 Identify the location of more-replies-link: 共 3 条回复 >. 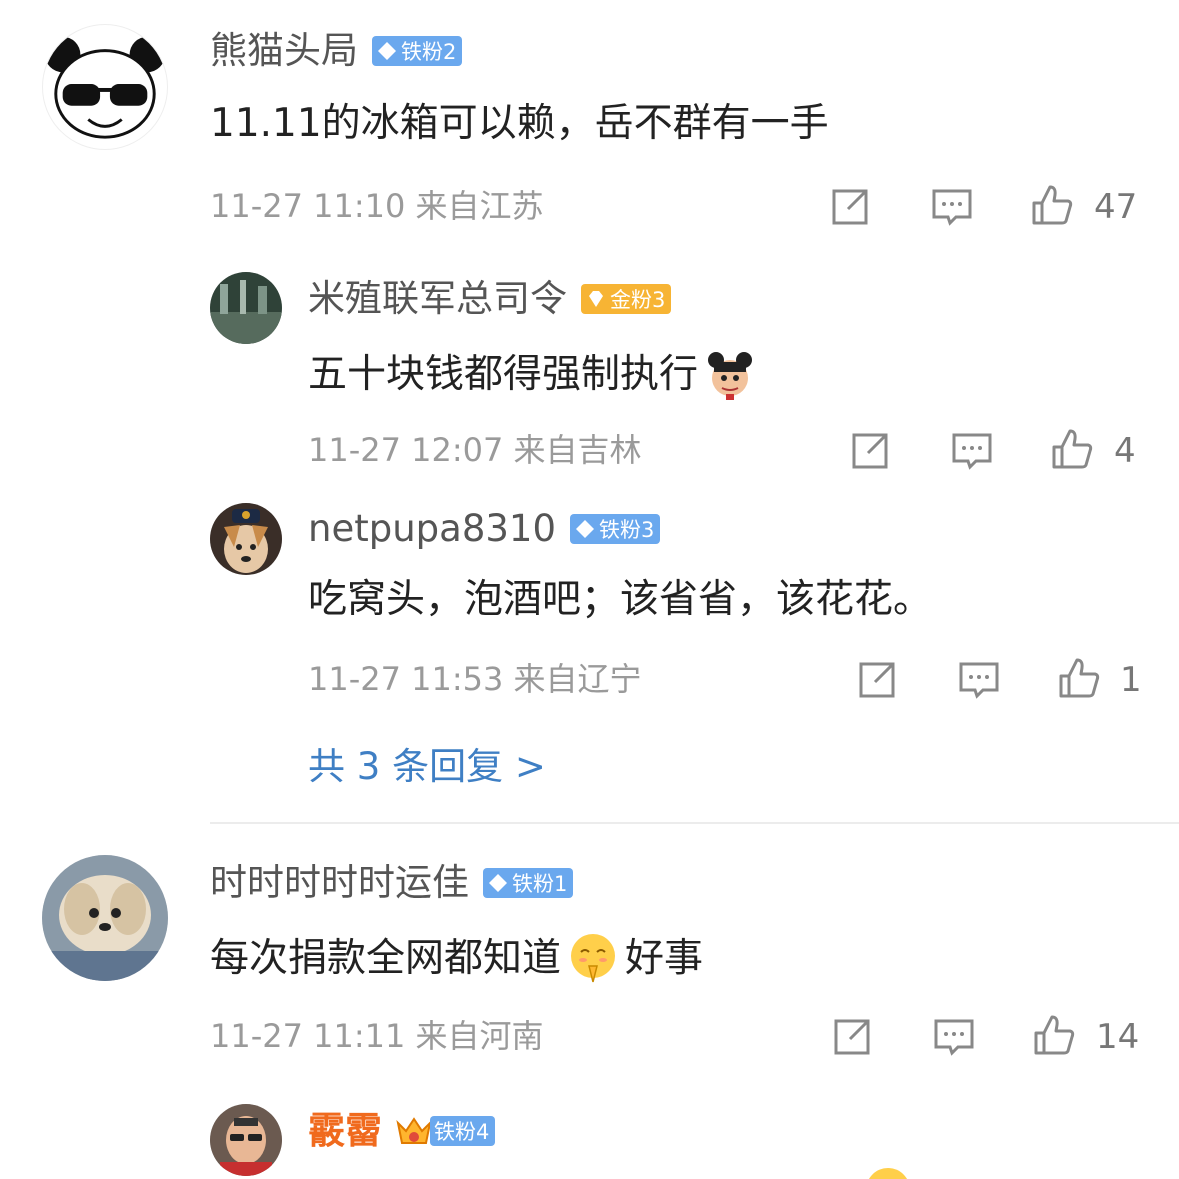
(427, 766).